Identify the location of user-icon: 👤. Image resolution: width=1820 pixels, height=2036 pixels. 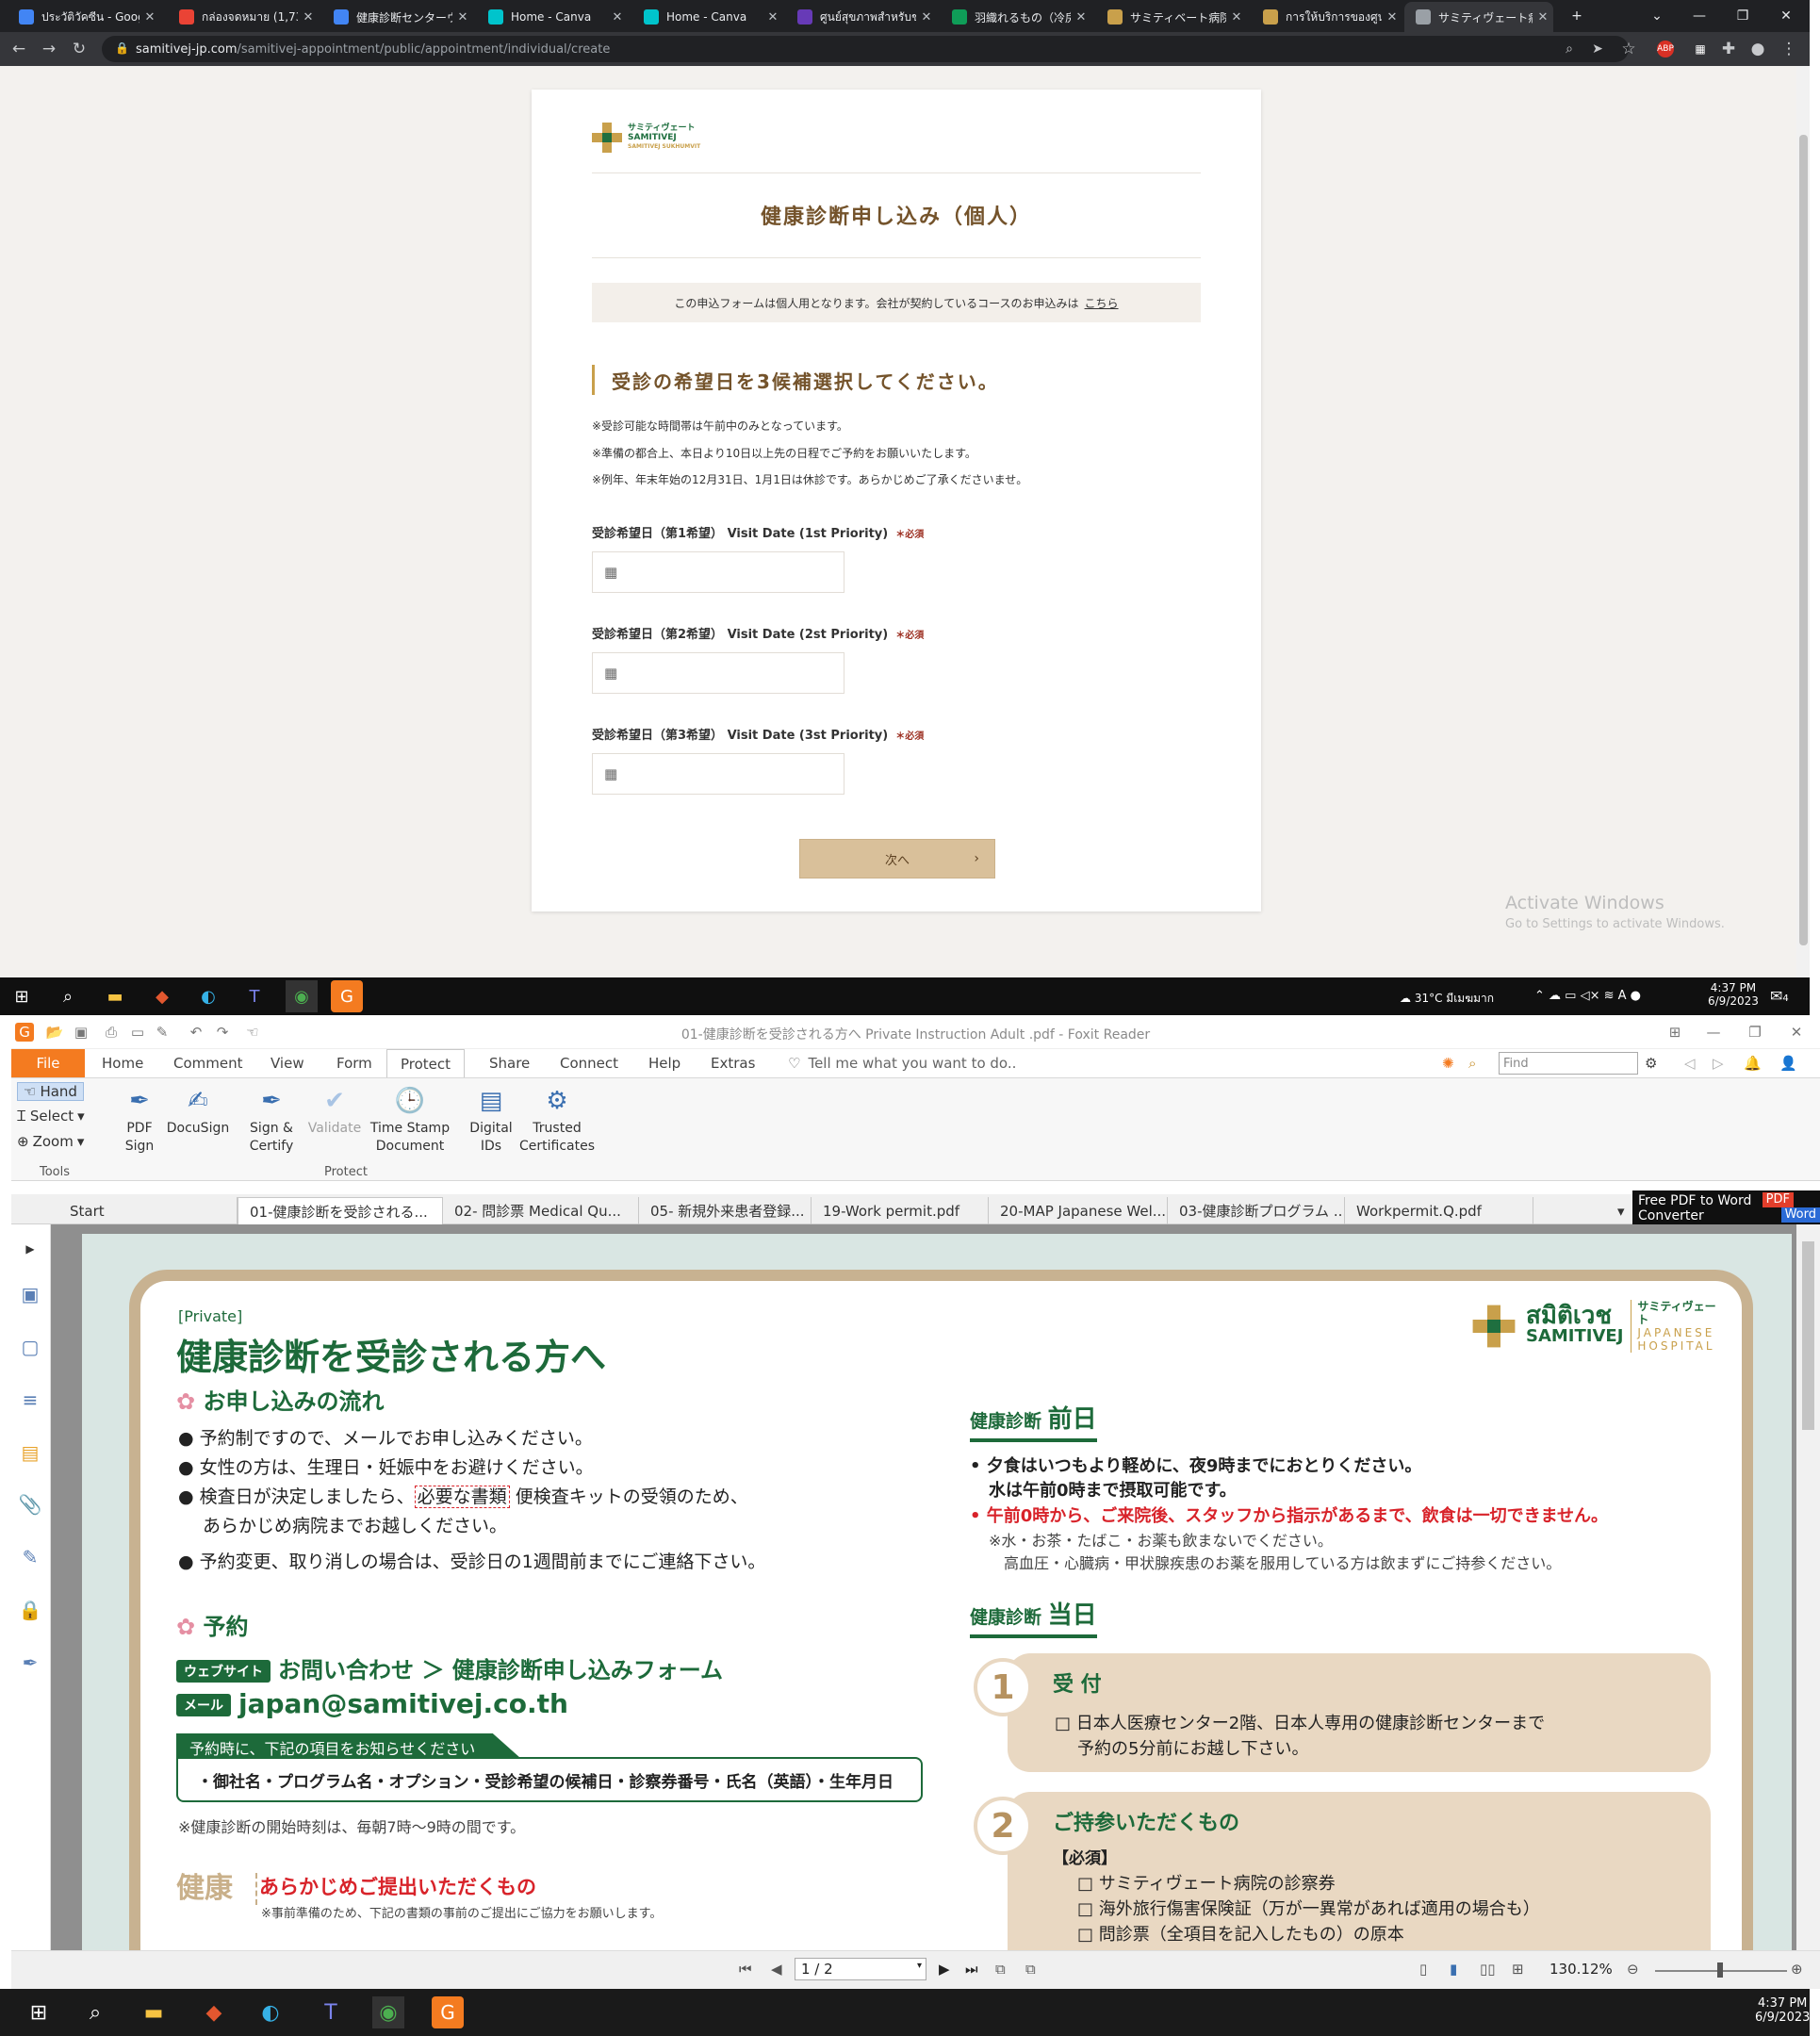
(1788, 1063).